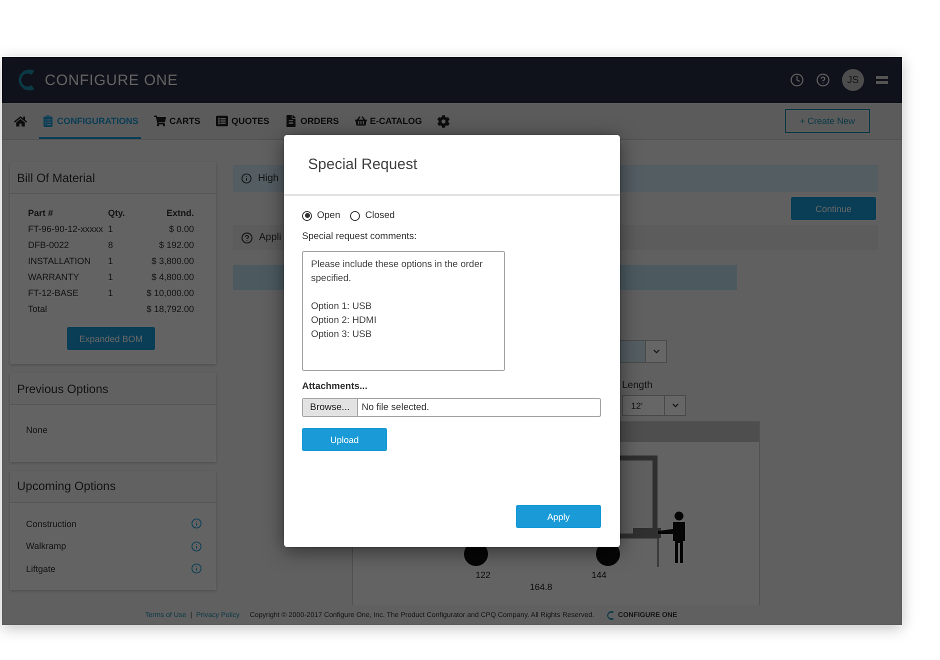 The height and width of the screenshot is (660, 940). Describe the element at coordinates (321, 215) in the screenshot. I see `radio-option: Open` at that location.